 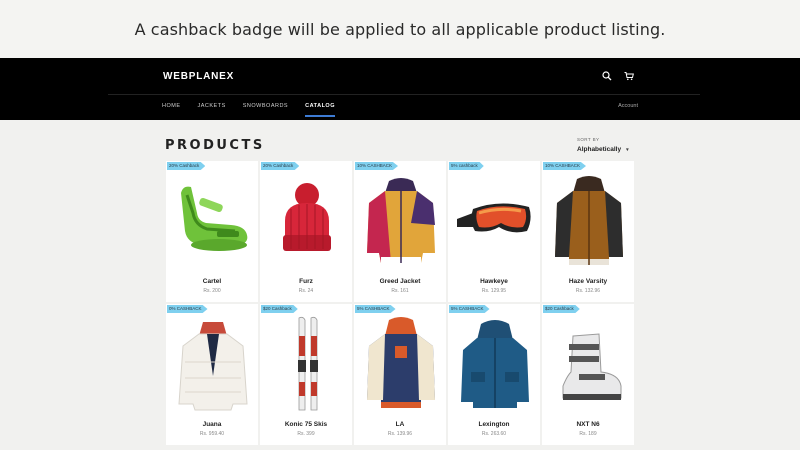 I want to click on product-price: Rs. 129.95, so click(x=494, y=291).